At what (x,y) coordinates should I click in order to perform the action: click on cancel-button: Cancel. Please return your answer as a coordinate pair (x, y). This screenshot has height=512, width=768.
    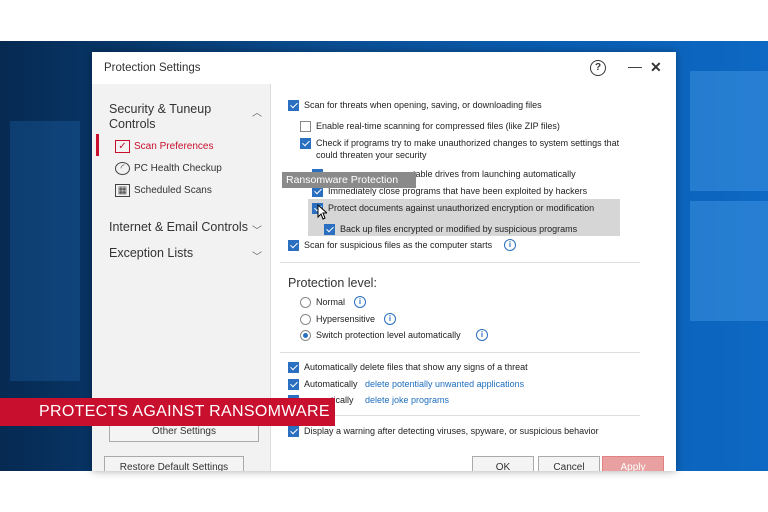
    Looking at the image, I should click on (569, 463).